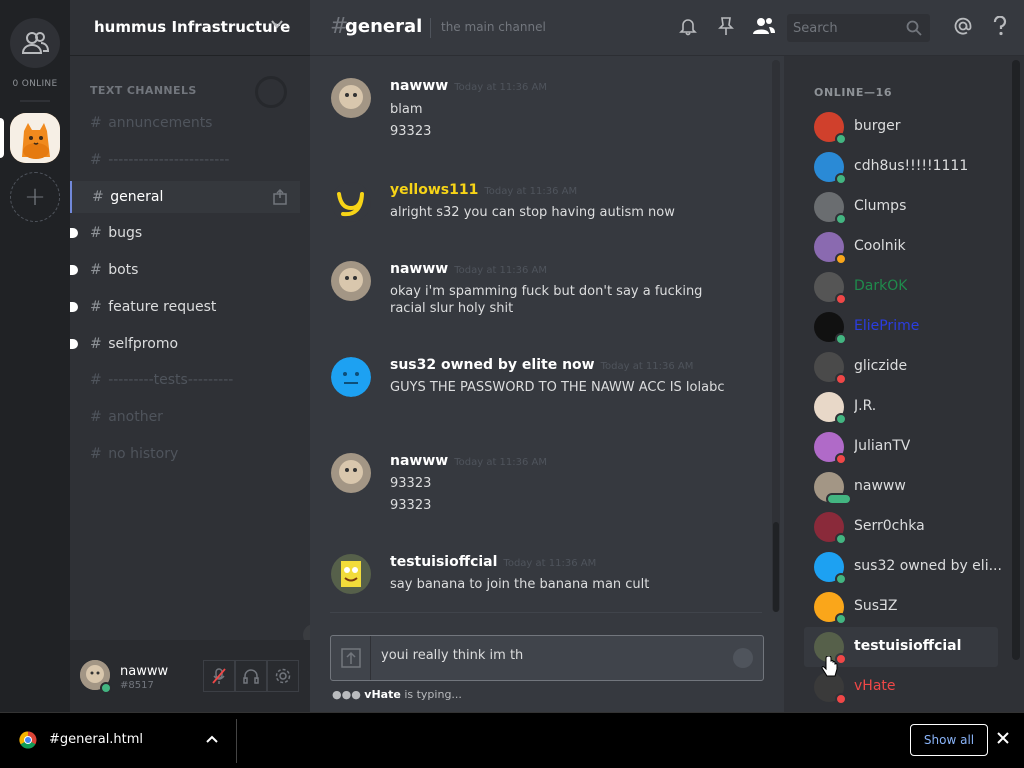 The height and width of the screenshot is (768, 1024). Describe the element at coordinates (881, 286) in the screenshot. I see `member-name: DarkOK` at that location.